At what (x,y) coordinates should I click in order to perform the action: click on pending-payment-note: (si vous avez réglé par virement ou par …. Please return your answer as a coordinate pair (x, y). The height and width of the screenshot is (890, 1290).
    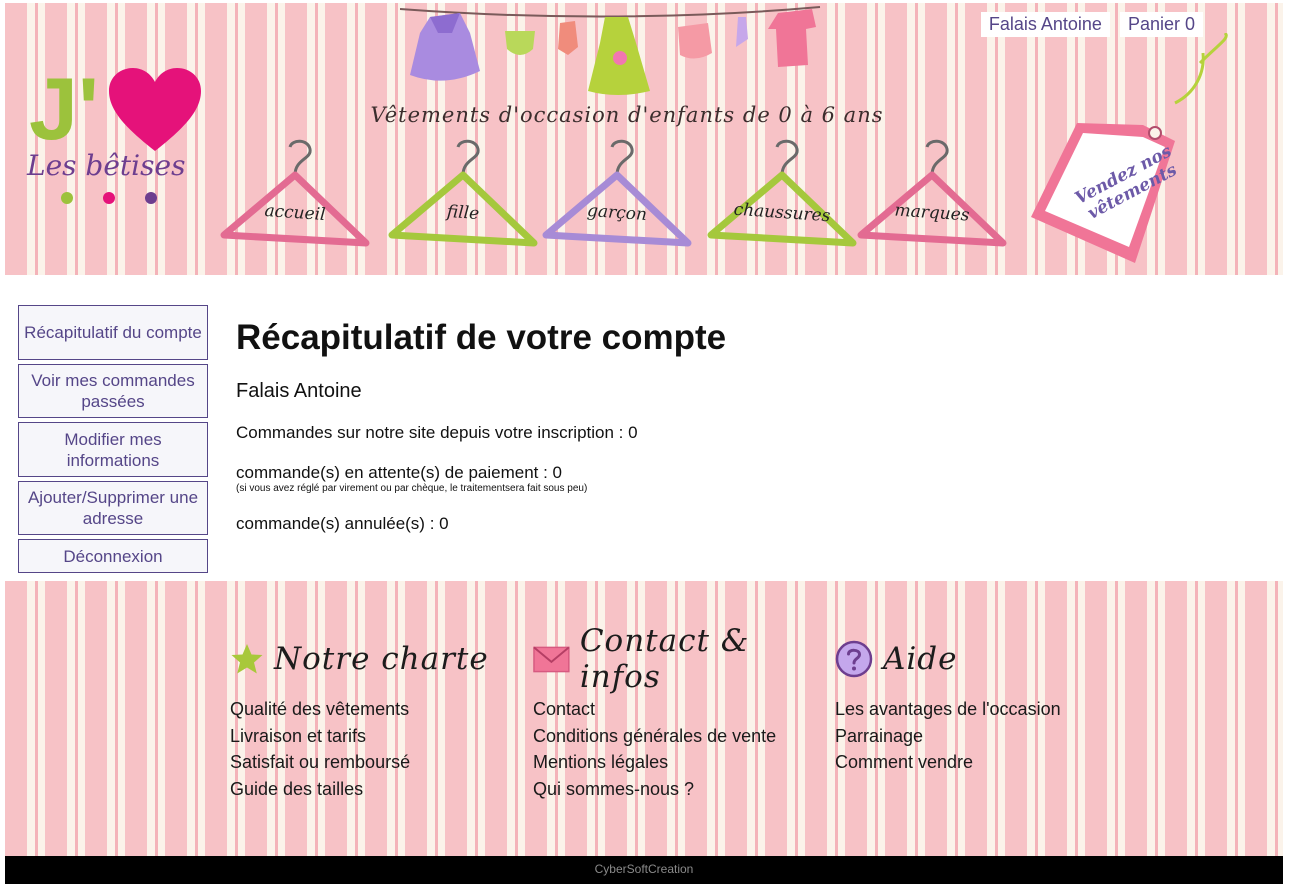
    Looking at the image, I should click on (412, 488).